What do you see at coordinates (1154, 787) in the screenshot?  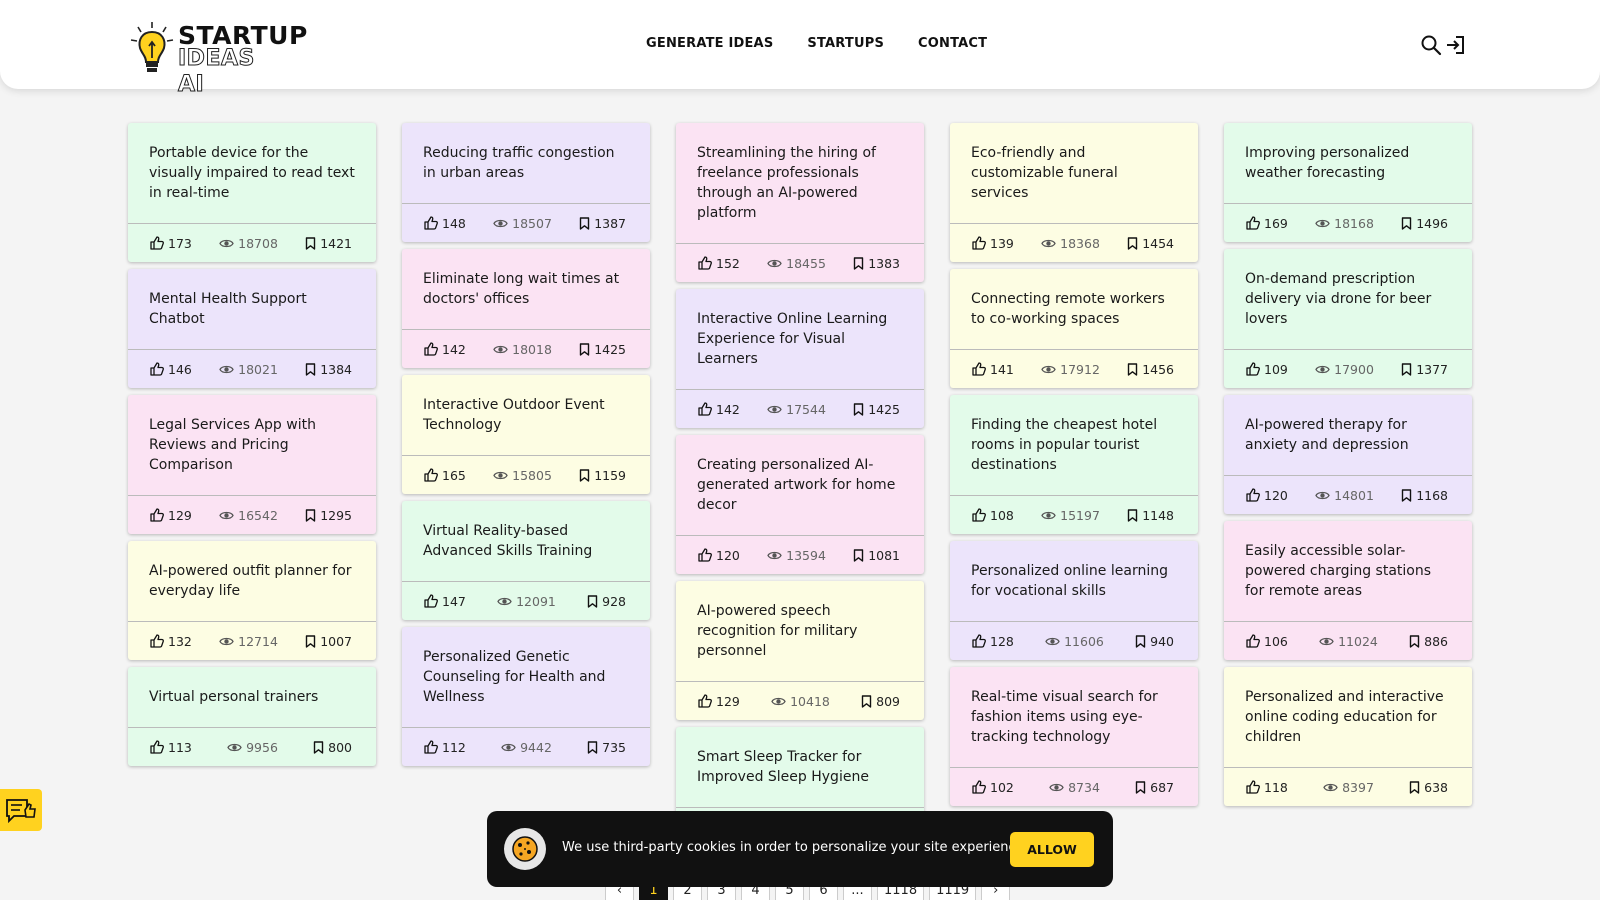 I see `save-button: 687` at bounding box center [1154, 787].